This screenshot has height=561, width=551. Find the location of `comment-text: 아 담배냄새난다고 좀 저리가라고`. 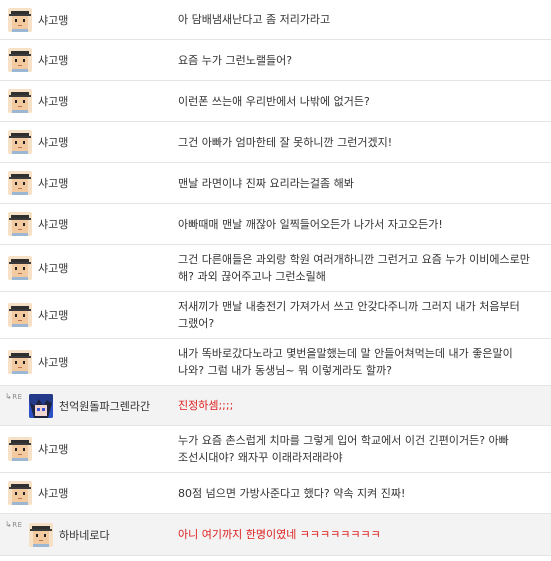

comment-text: 아 담배냄새난다고 좀 저리가라고 is located at coordinates (254, 19).